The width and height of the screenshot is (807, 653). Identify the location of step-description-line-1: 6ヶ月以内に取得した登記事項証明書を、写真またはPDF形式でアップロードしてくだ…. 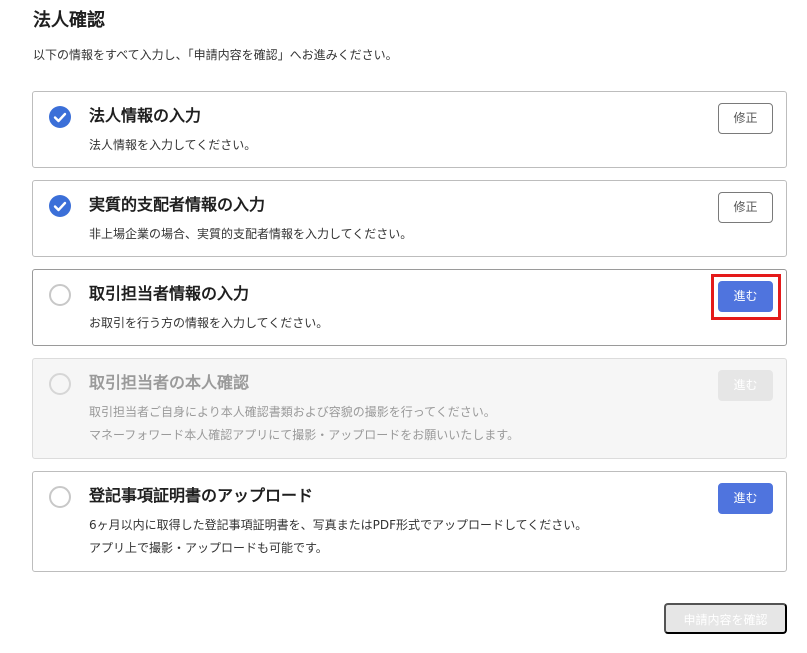
(338, 525).